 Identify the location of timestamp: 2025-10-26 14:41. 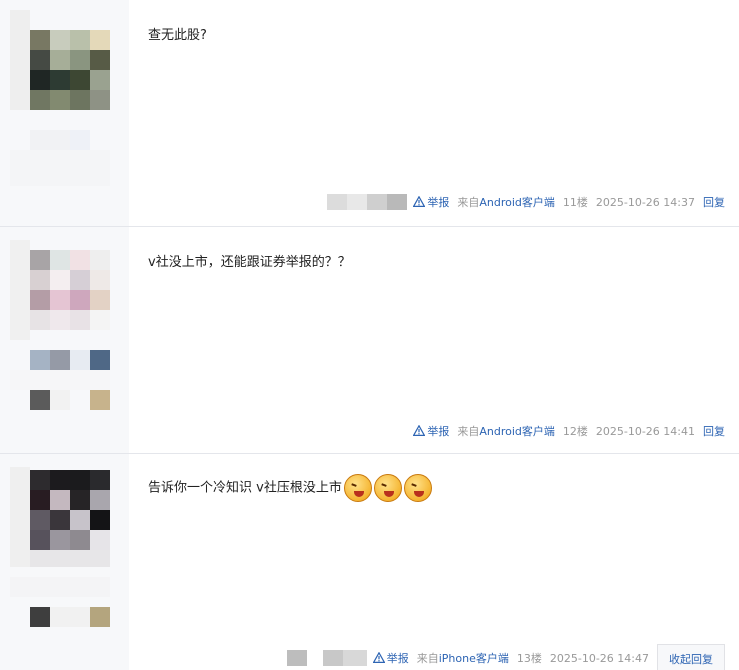
(645, 431).